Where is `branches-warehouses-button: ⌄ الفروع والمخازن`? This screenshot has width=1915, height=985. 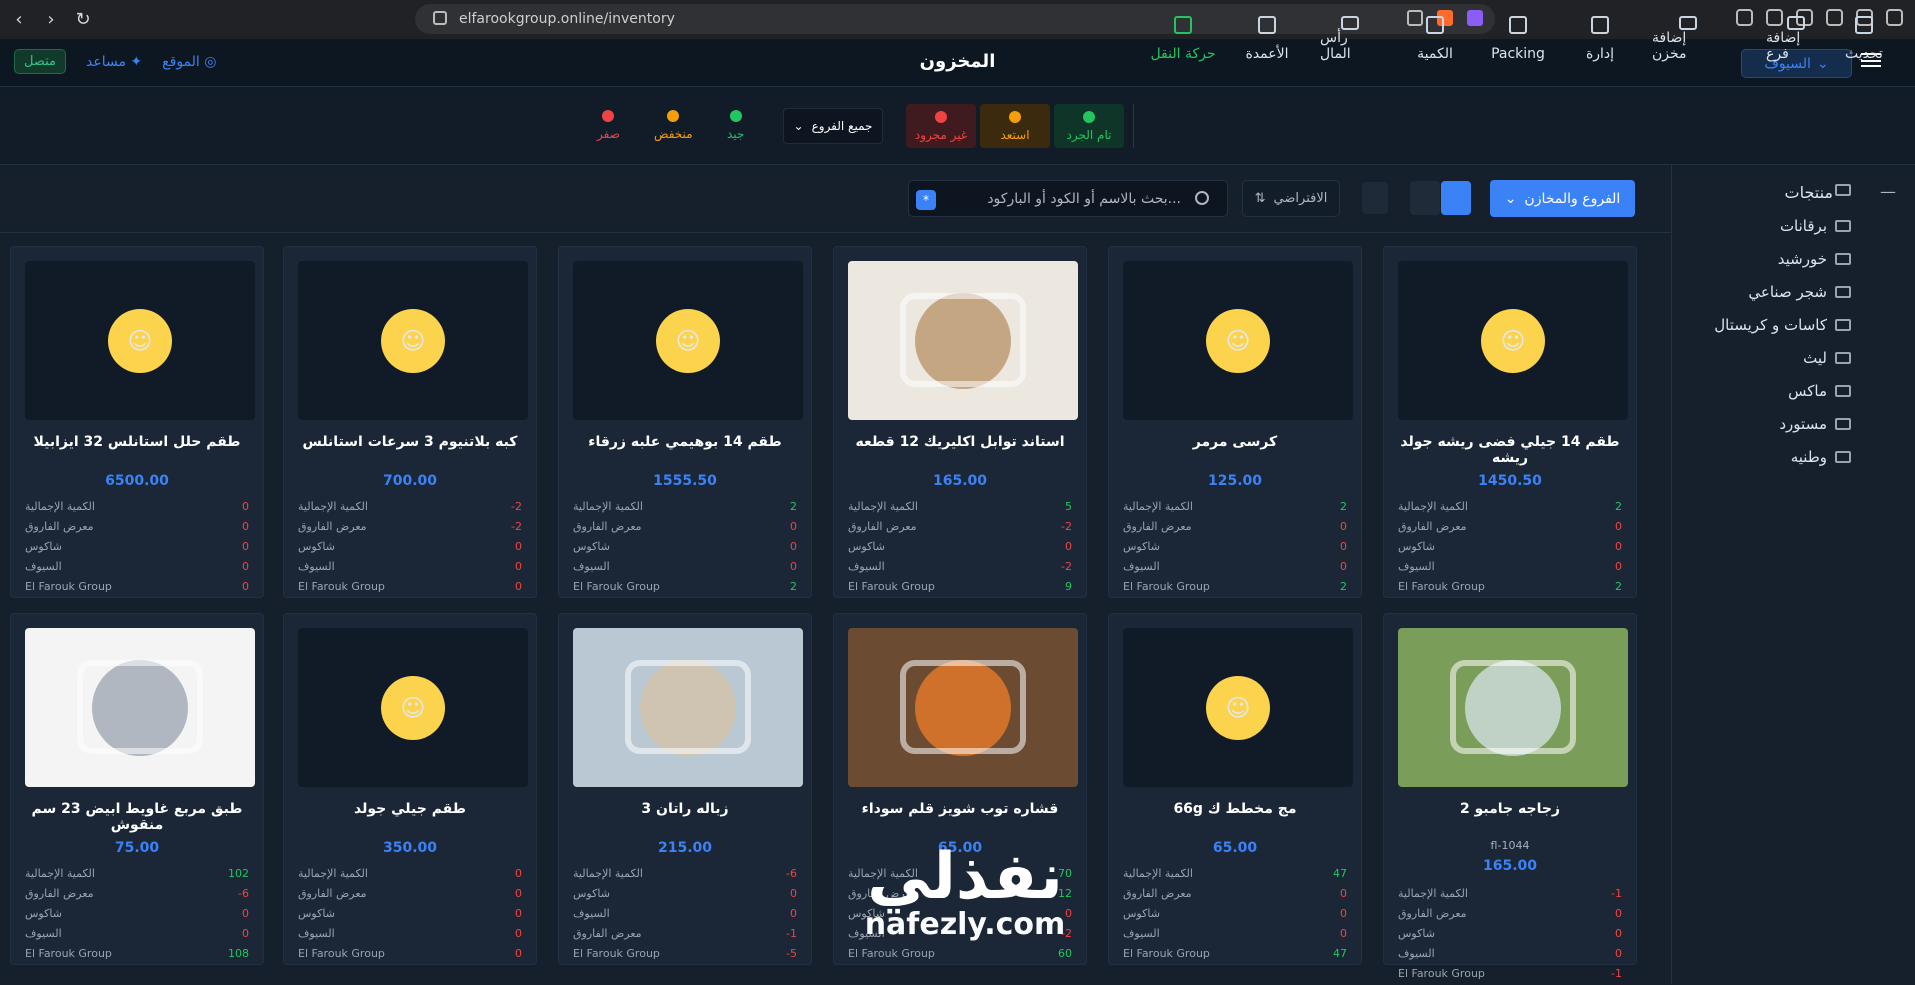
branches-warehouses-button: ⌄ الفروع والمخازن is located at coordinates (1562, 198).